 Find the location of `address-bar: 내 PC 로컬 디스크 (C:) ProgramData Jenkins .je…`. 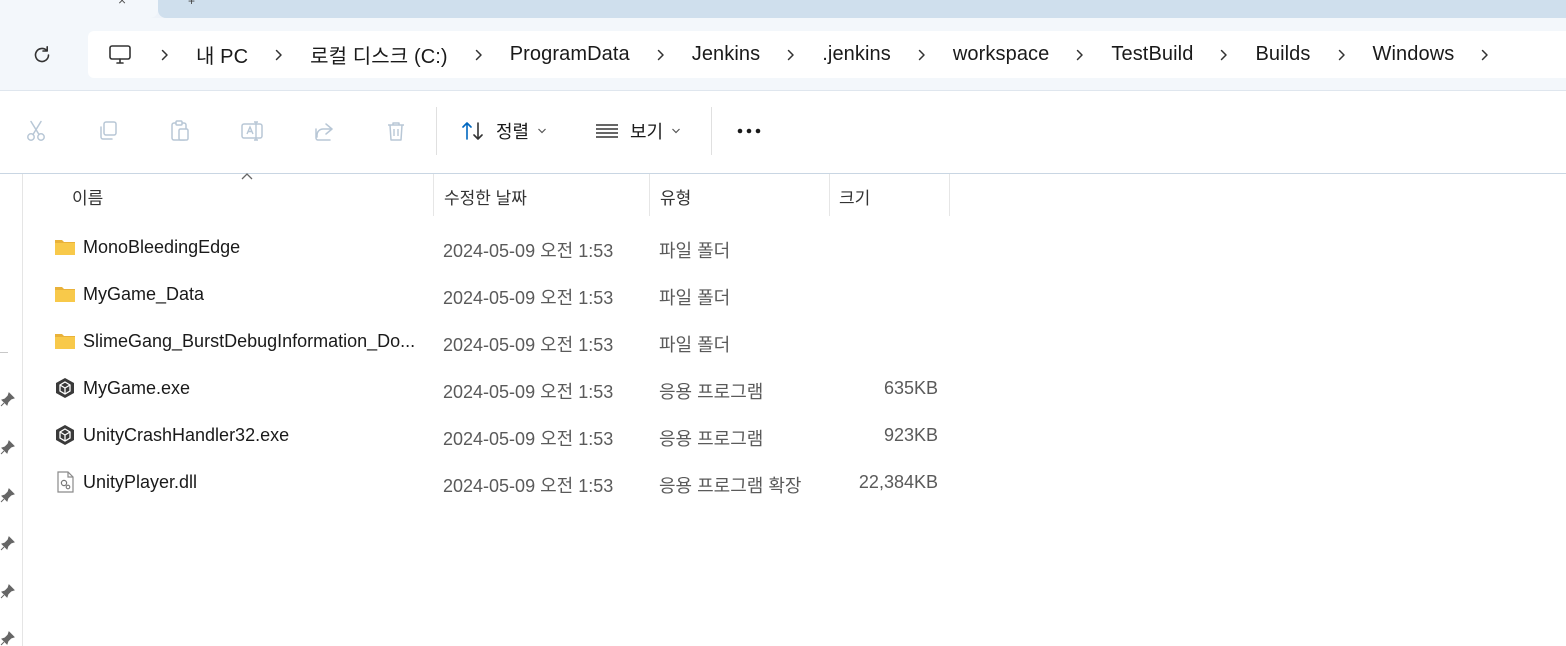

address-bar: 내 PC 로컬 디스크 (C:) ProgramData Jenkins .je… is located at coordinates (827, 54).